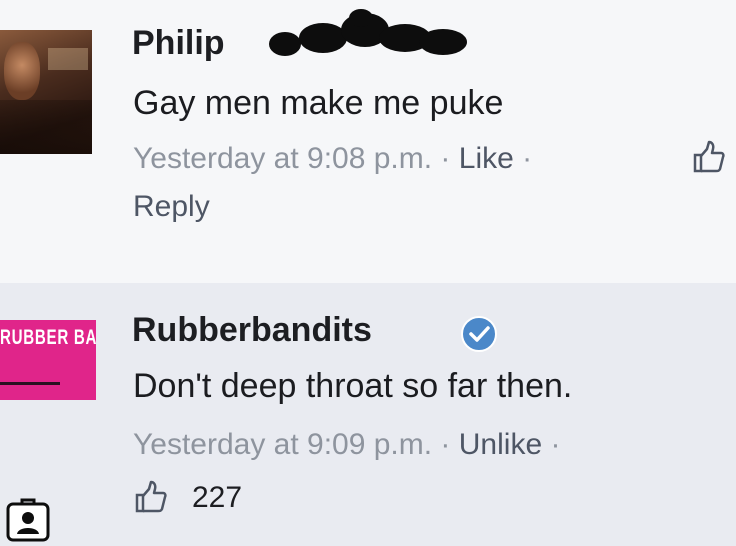 This screenshot has width=736, height=546. I want to click on comment-text: Don't deep throat so far then., so click(353, 386).